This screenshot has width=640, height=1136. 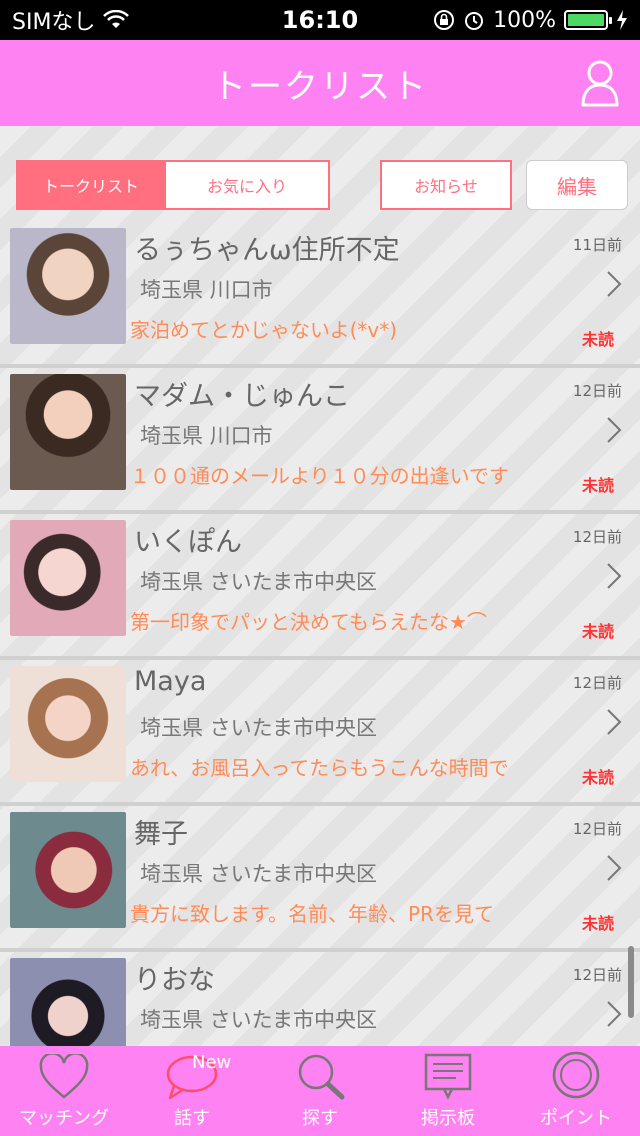 I want to click on last-message: 家泊めてとかじゃないよ(*v*), so click(x=264, y=330).